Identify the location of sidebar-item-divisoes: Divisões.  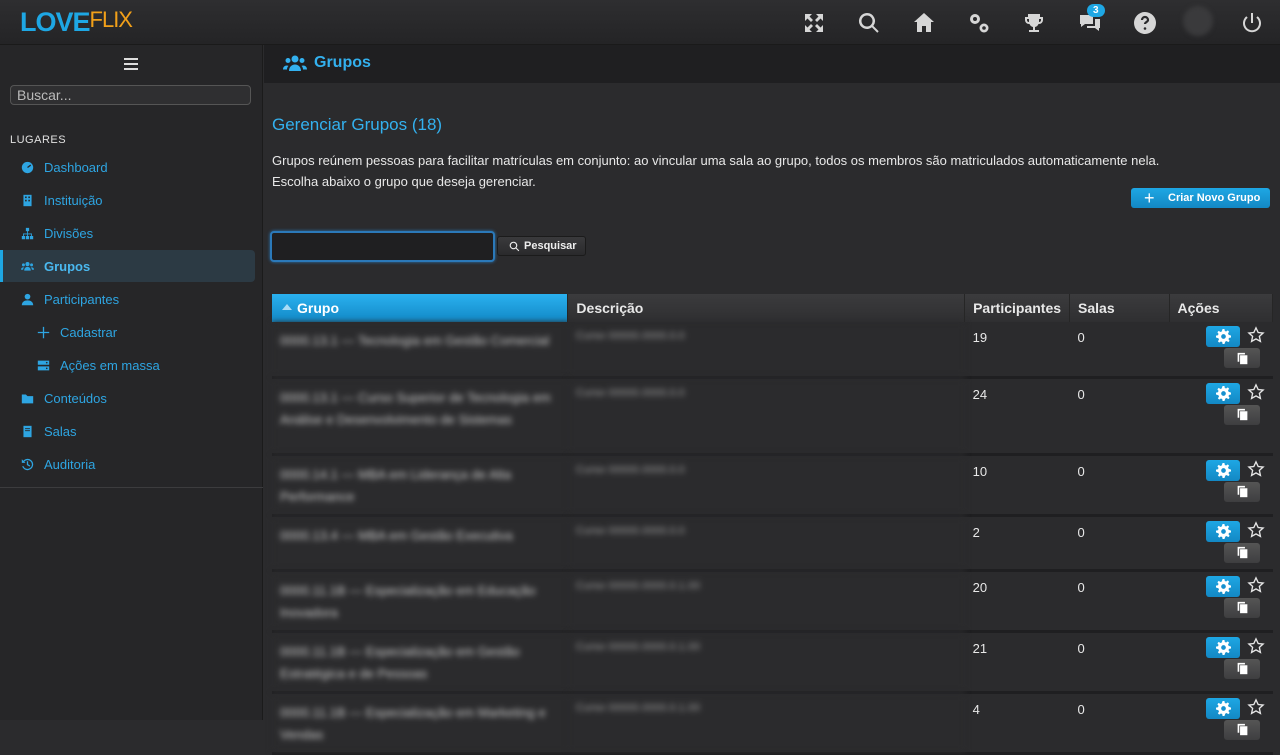
(127, 233).